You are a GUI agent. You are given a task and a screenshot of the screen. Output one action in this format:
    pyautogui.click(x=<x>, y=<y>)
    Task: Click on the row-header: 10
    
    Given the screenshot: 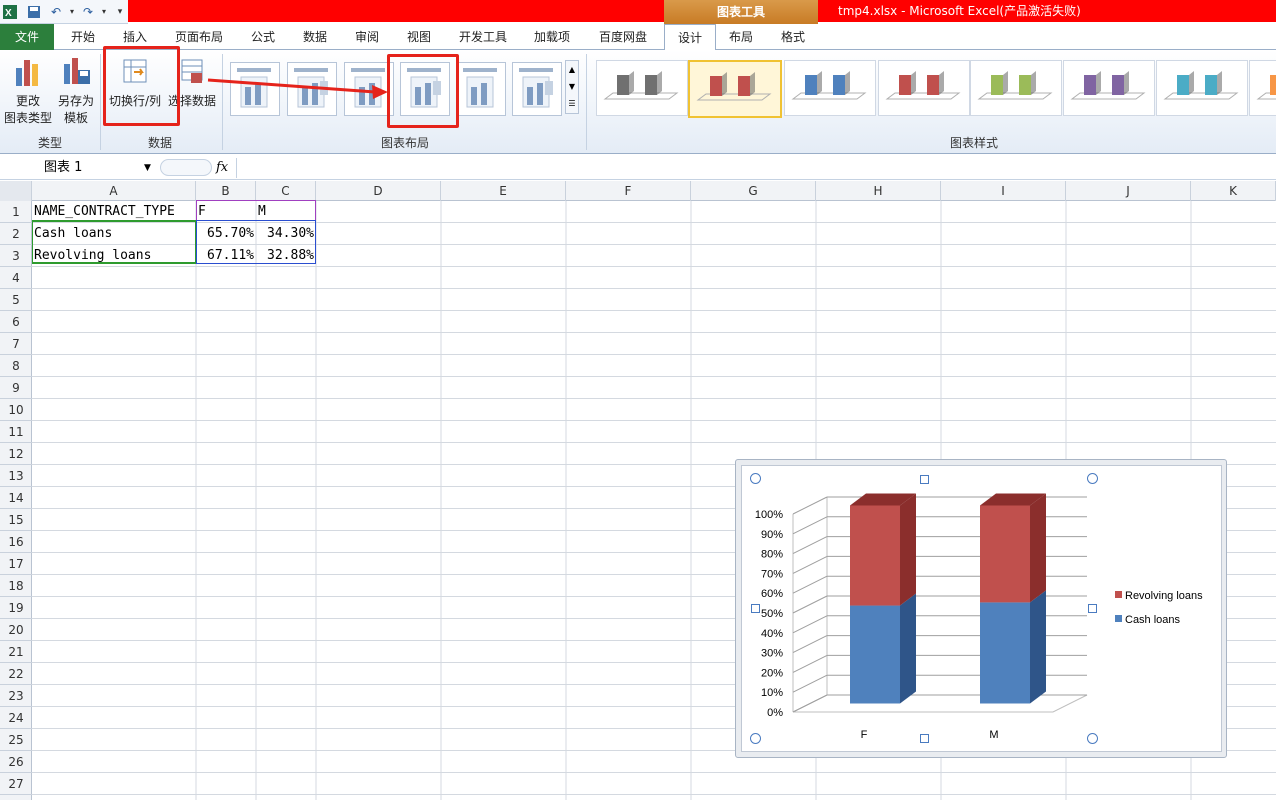 What is the action you would take?
    pyautogui.click(x=16, y=410)
    